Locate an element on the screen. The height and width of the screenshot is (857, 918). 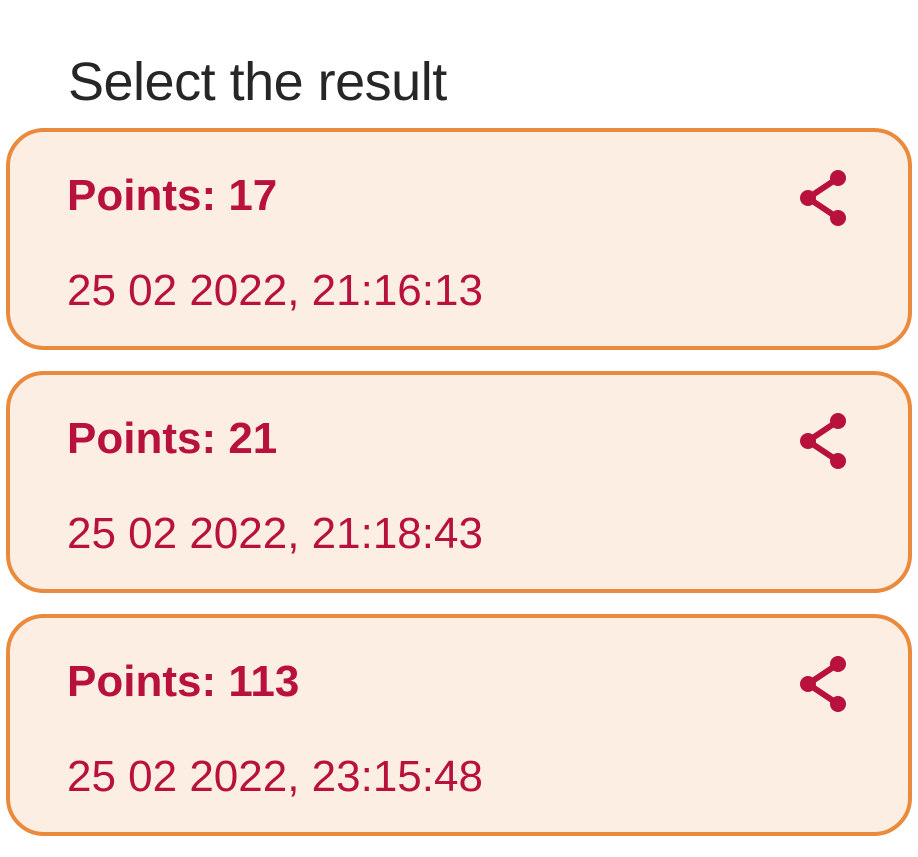
result-points: Points: 113 is located at coordinates (183, 681).